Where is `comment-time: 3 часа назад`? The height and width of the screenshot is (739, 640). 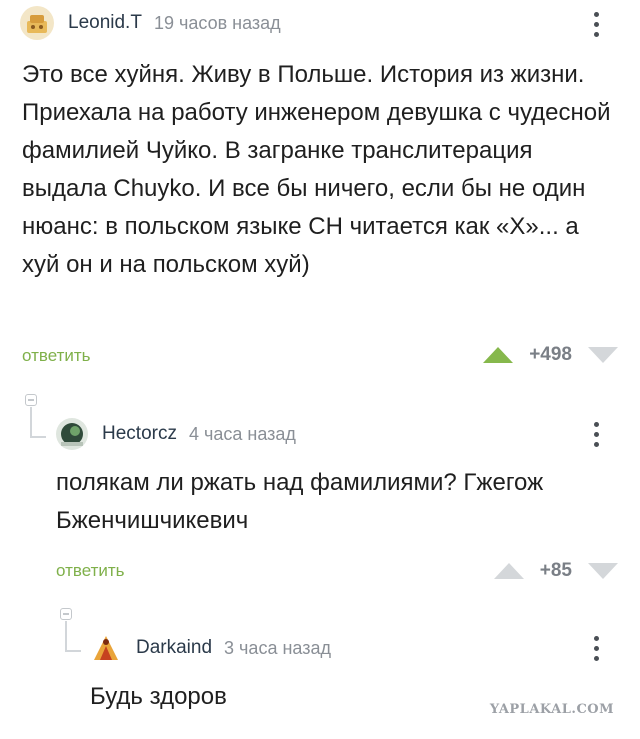 comment-time: 3 часа назад is located at coordinates (277, 647).